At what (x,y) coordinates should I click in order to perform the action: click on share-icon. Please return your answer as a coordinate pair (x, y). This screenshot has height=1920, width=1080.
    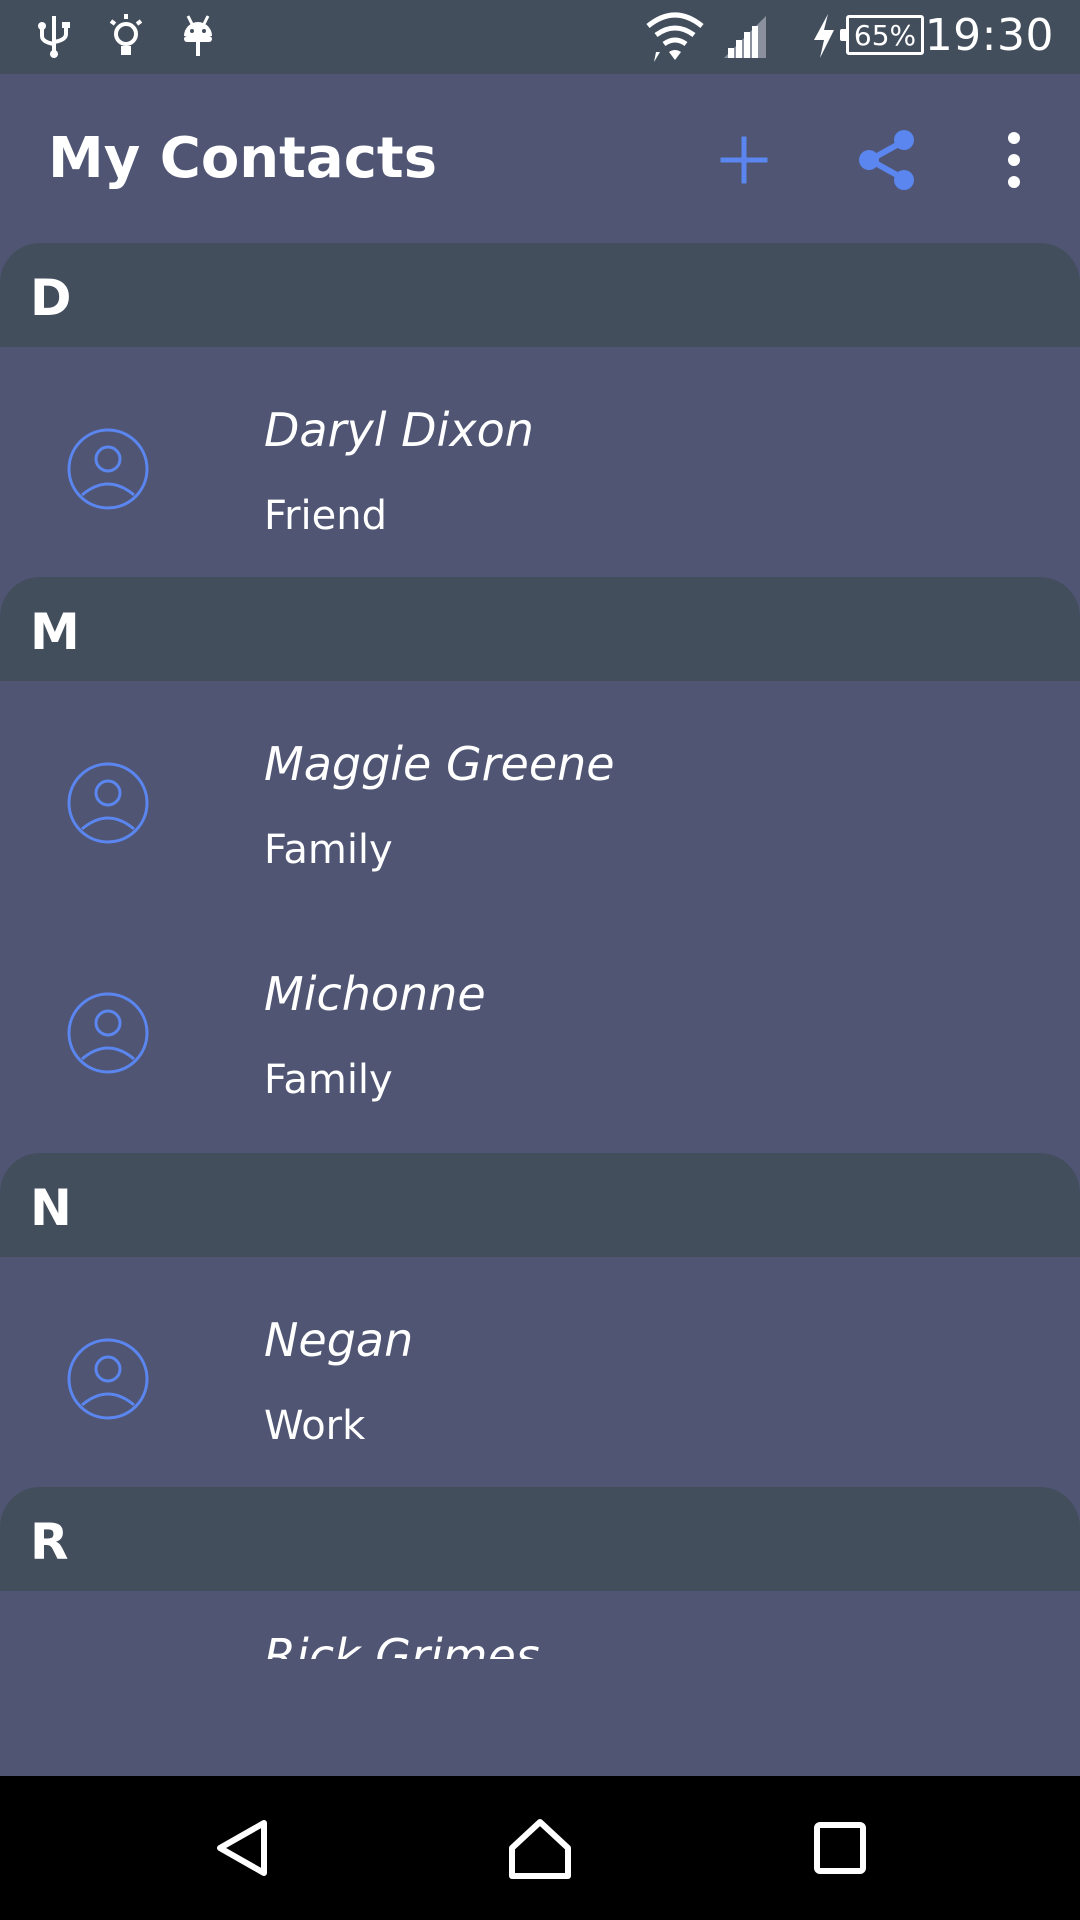
    Looking at the image, I should click on (886, 160).